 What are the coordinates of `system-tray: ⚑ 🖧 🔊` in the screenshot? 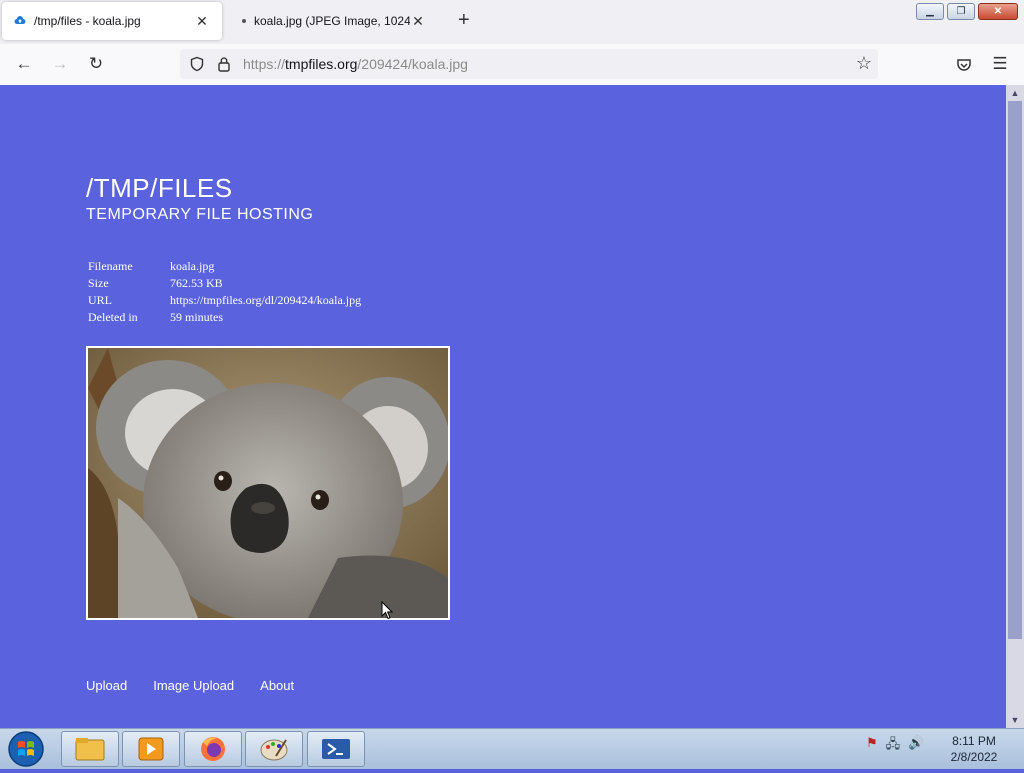 It's located at (895, 746).